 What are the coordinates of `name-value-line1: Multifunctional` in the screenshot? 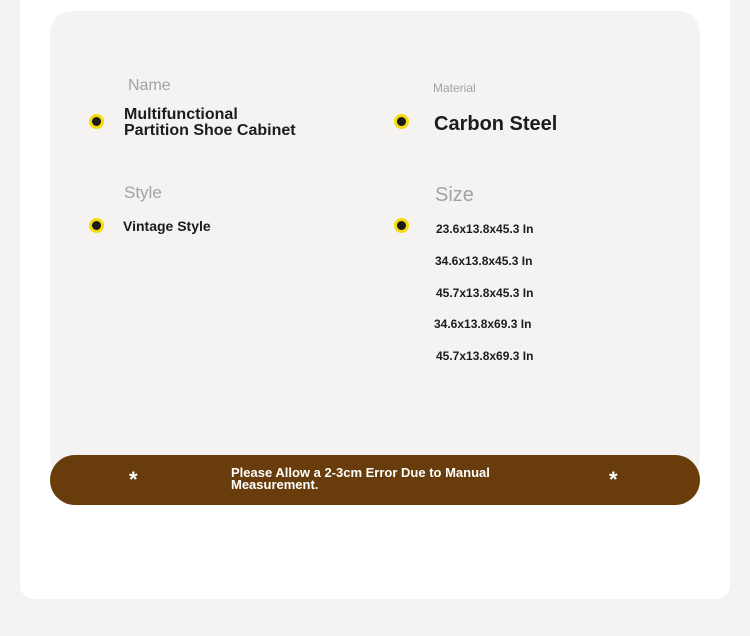 It's located at (181, 114).